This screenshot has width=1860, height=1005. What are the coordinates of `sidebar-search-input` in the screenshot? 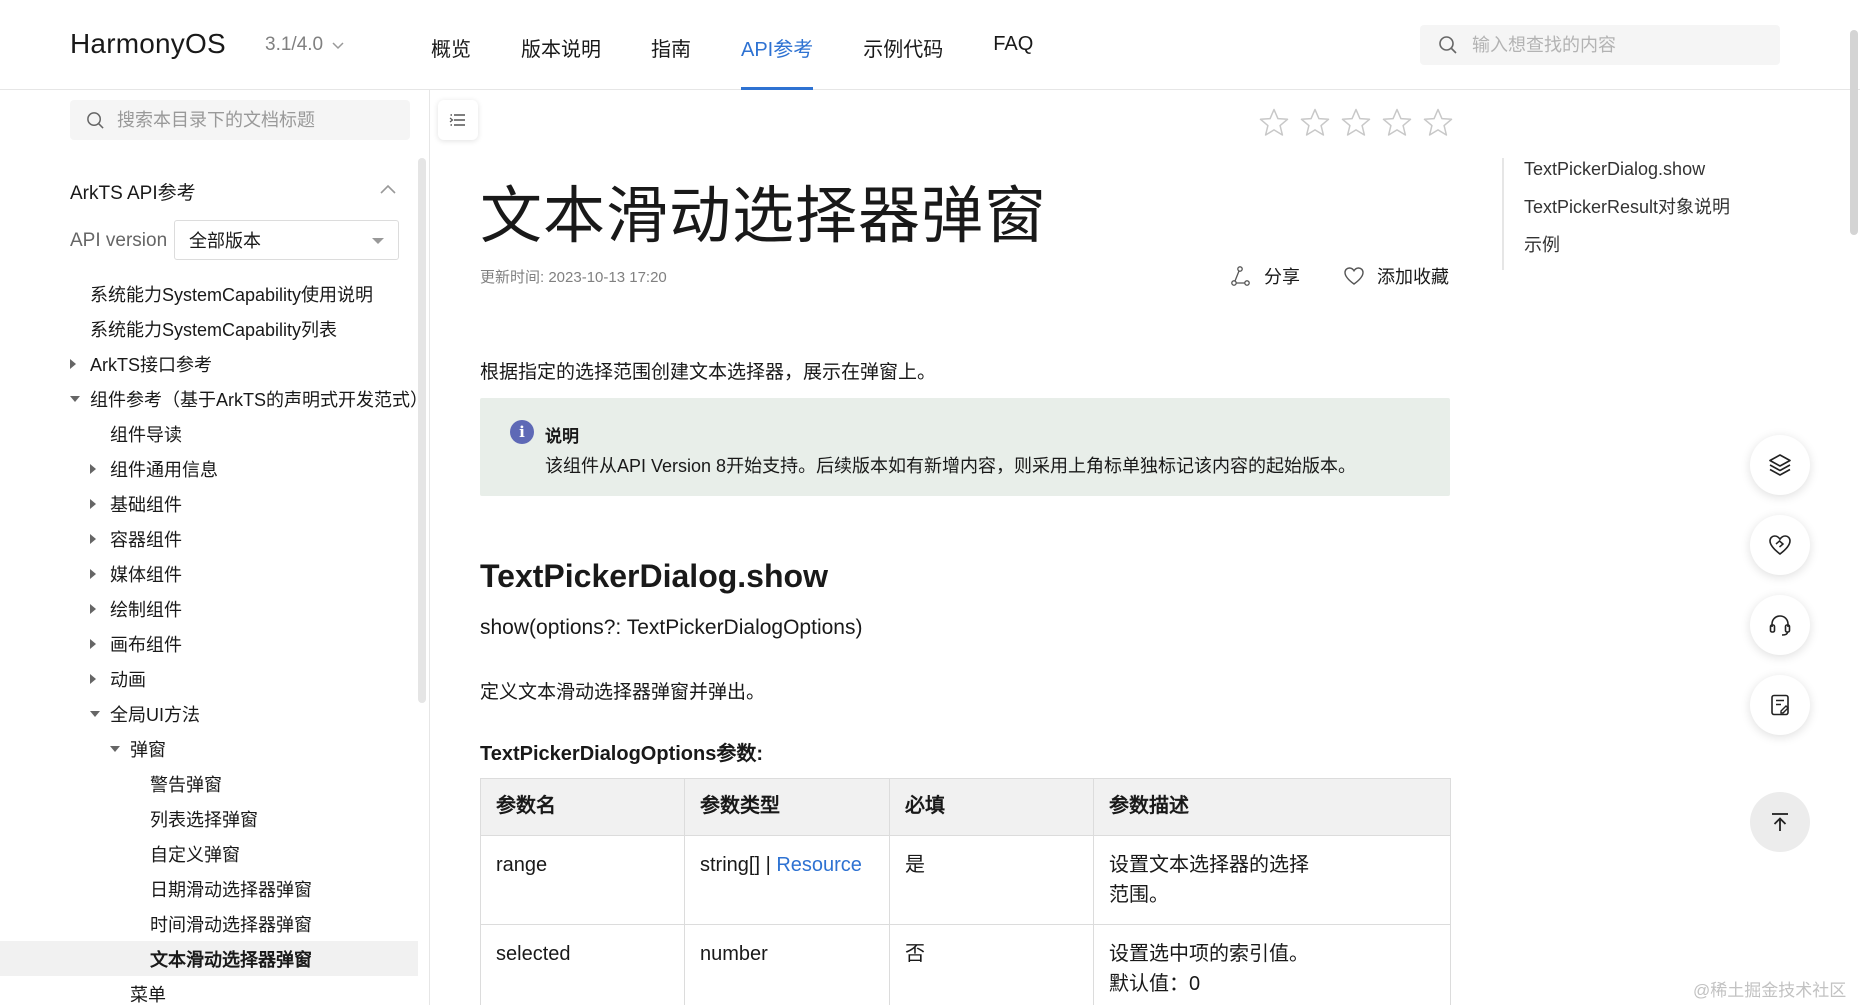 It's located at (257, 120).